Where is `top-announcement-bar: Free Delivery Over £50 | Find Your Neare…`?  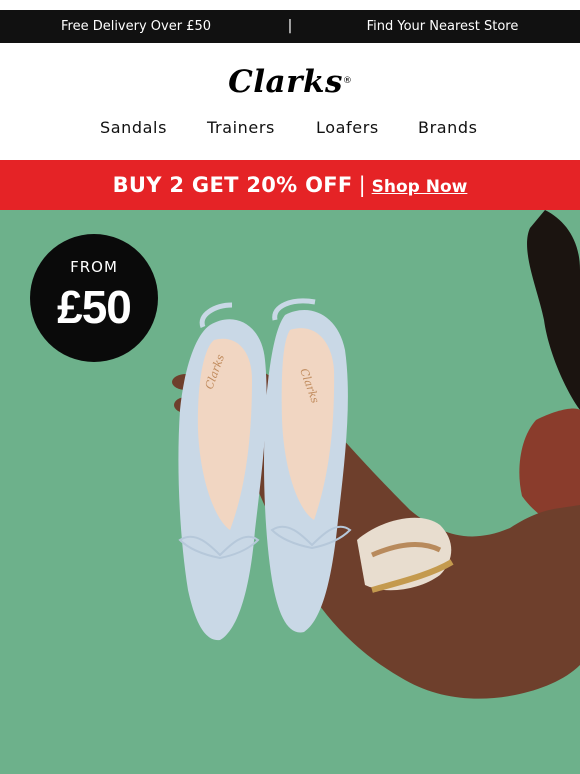
top-announcement-bar: Free Delivery Over £50 | Find Your Neare… is located at coordinates (290, 26).